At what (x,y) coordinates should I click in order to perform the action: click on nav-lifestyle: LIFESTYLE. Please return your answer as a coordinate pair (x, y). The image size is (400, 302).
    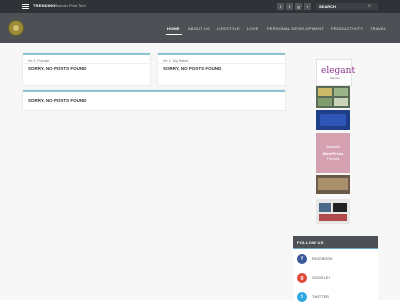
    Looking at the image, I should click on (228, 28).